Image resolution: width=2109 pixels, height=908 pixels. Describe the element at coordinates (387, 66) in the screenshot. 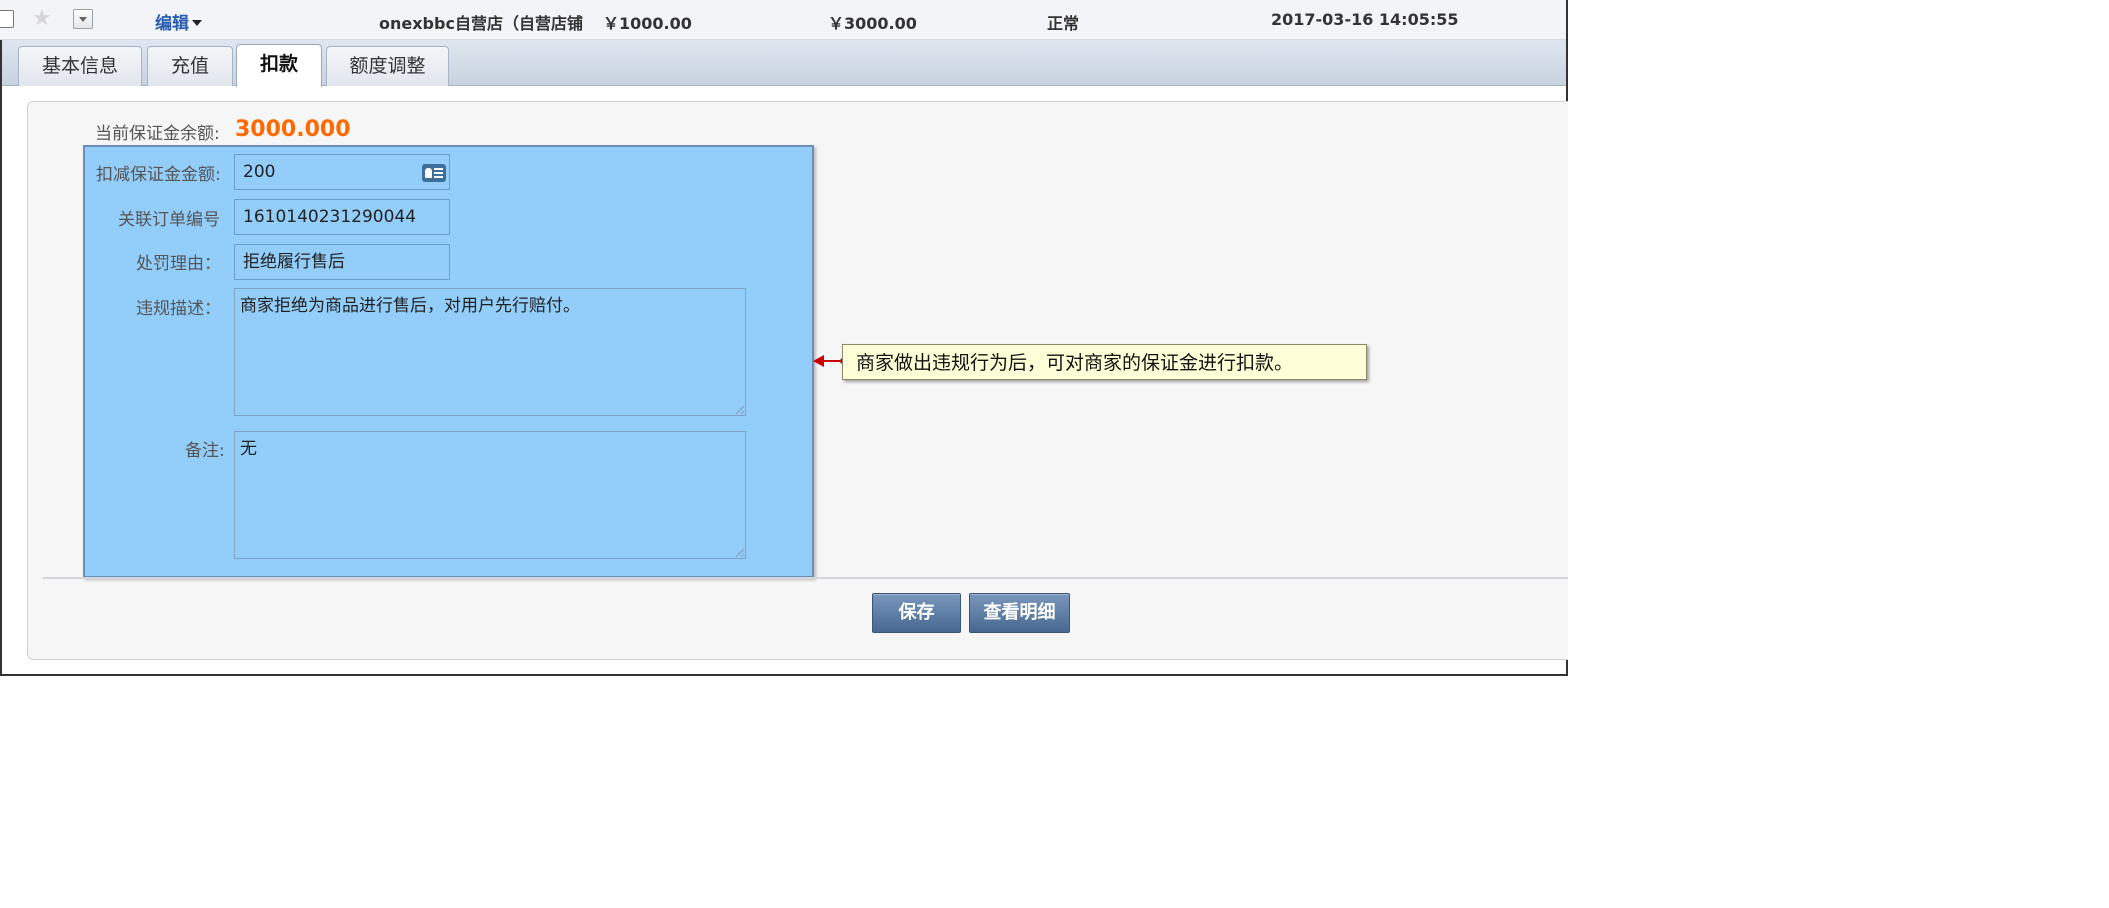

I see `tab-quota-adjust: 额度调整` at that location.